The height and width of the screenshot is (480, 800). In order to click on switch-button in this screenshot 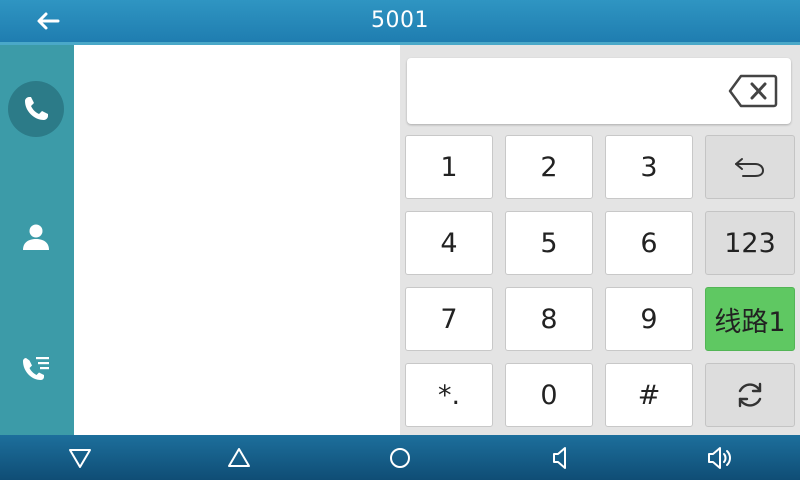, I will do `click(750, 395)`.